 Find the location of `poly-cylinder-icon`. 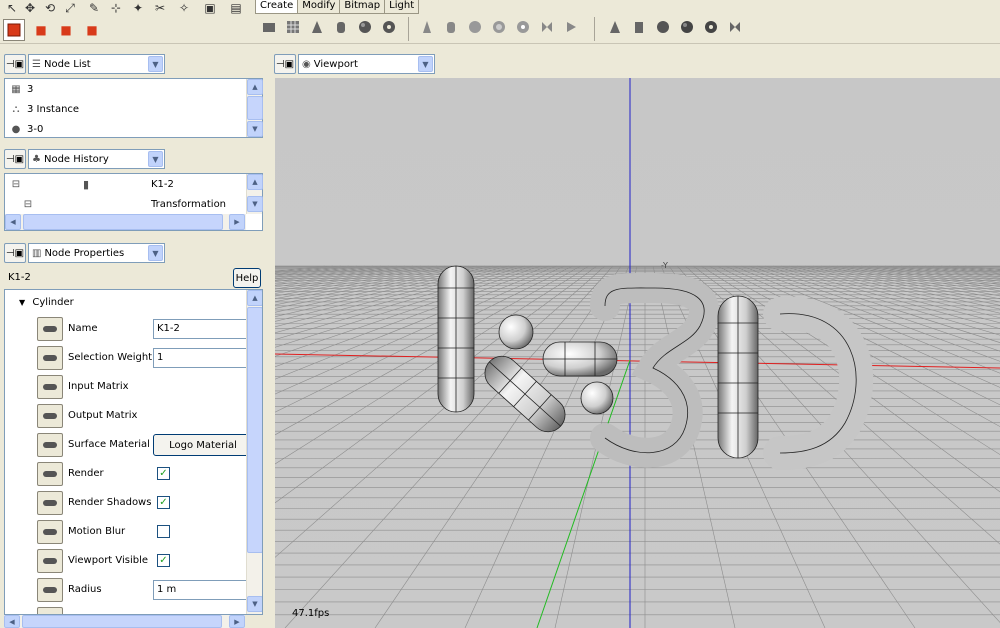

poly-cylinder-icon is located at coordinates (639, 27).